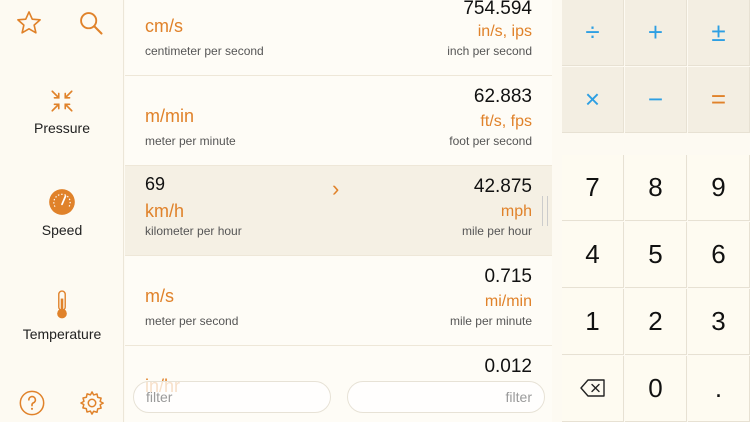  I want to click on digit-3-button: 3, so click(719, 322).